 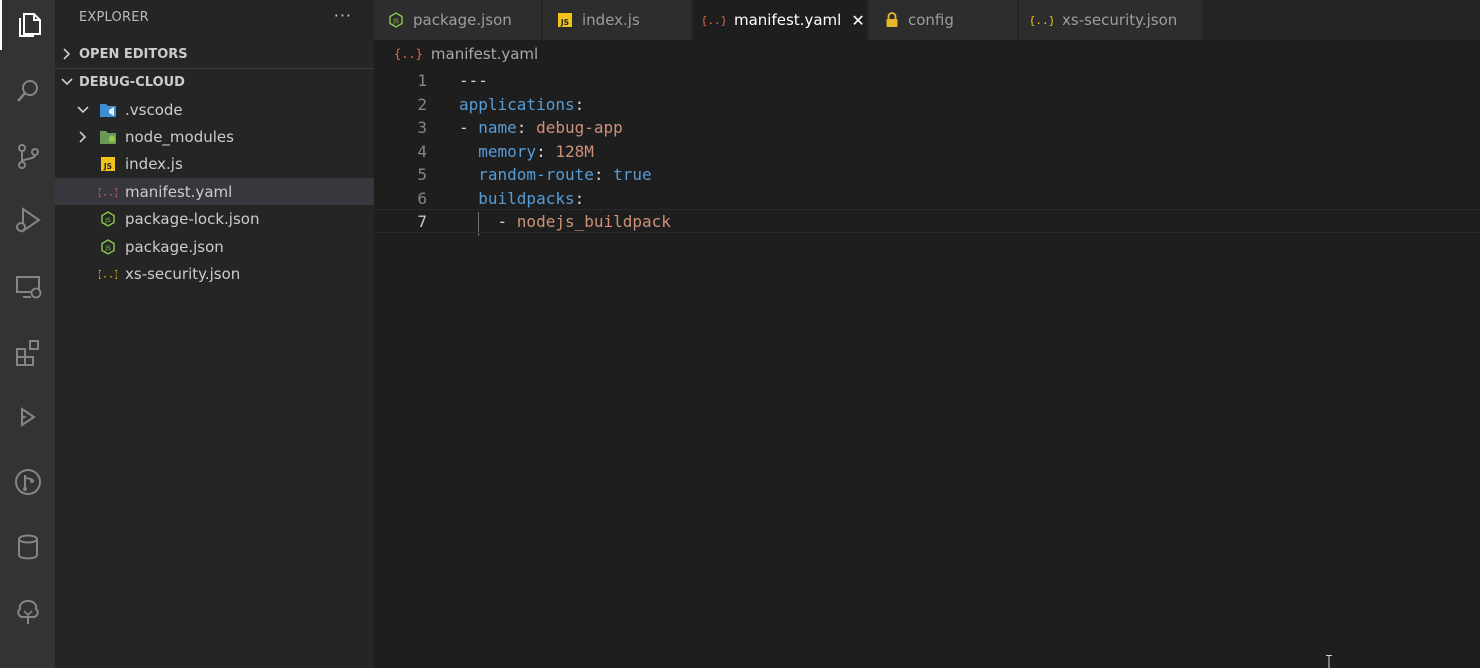 I want to click on git-graph-button, so click(x=27, y=482).